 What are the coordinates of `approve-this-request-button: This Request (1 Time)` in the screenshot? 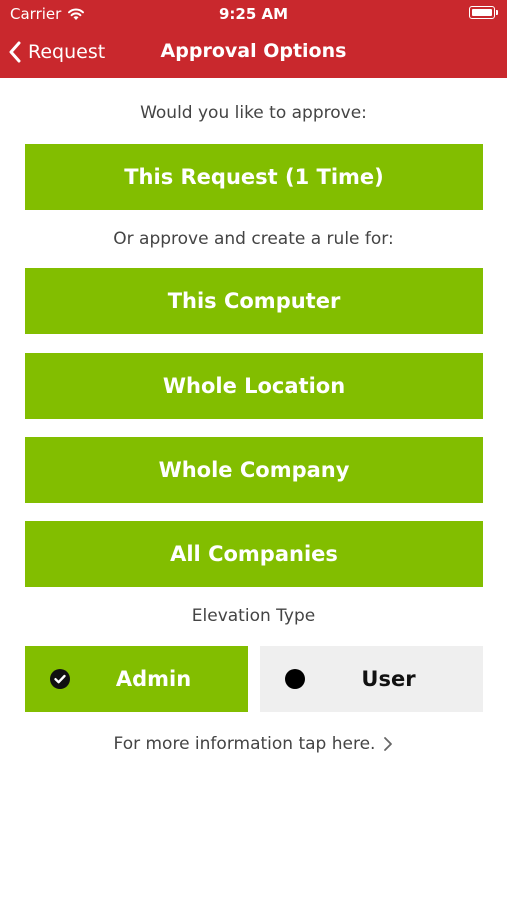 It's located at (254, 177).